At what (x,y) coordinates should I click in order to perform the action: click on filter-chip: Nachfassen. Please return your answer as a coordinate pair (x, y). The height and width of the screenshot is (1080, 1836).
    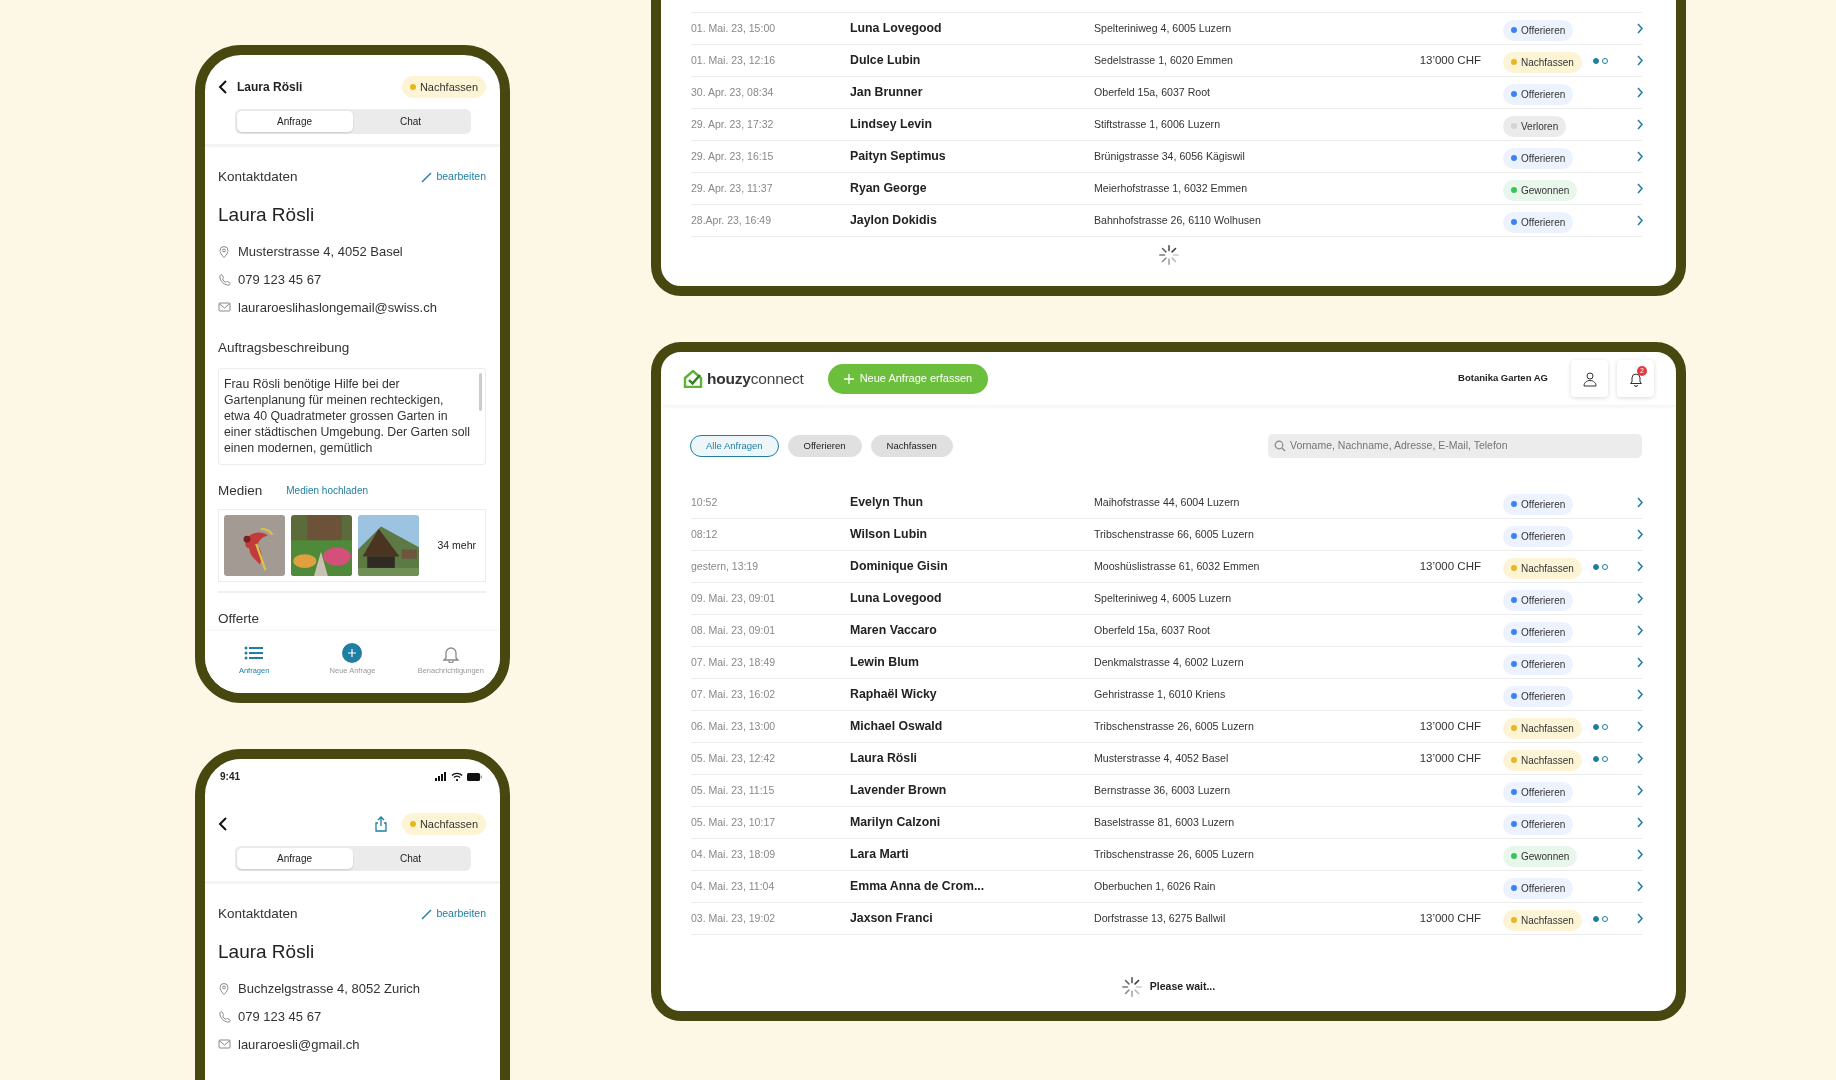
    Looking at the image, I should click on (911, 446).